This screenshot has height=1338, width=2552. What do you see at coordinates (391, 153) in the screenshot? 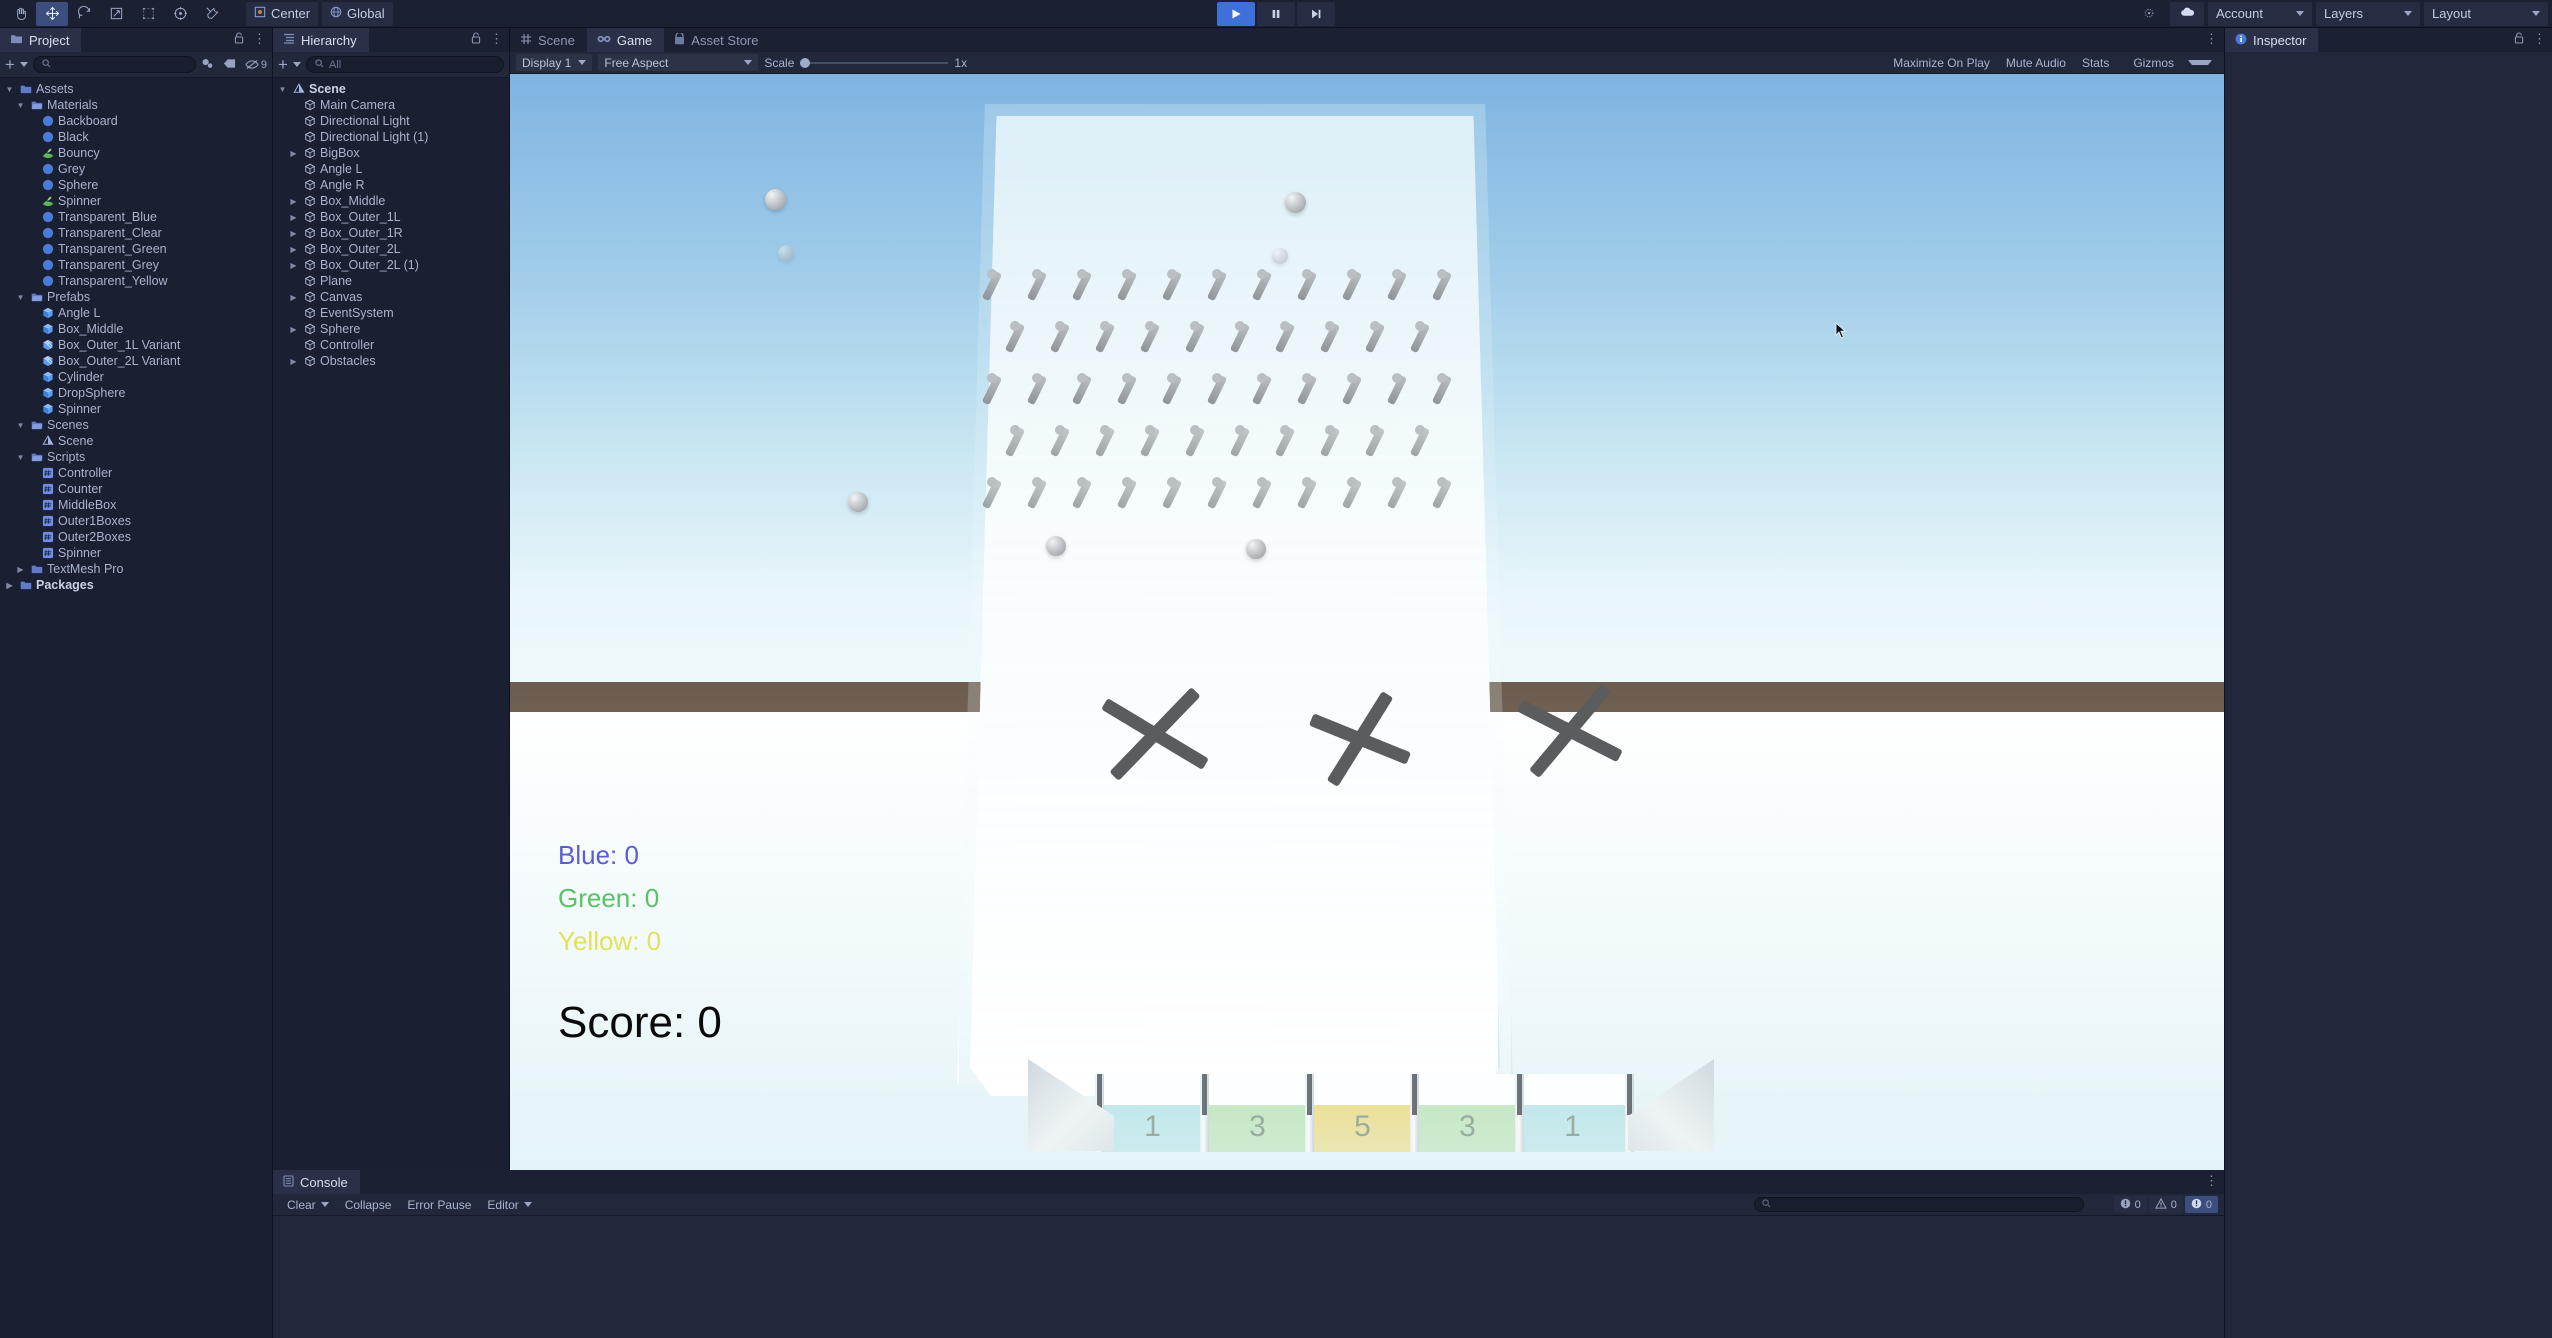
I see `tree-row: ▶ BigBox` at bounding box center [391, 153].